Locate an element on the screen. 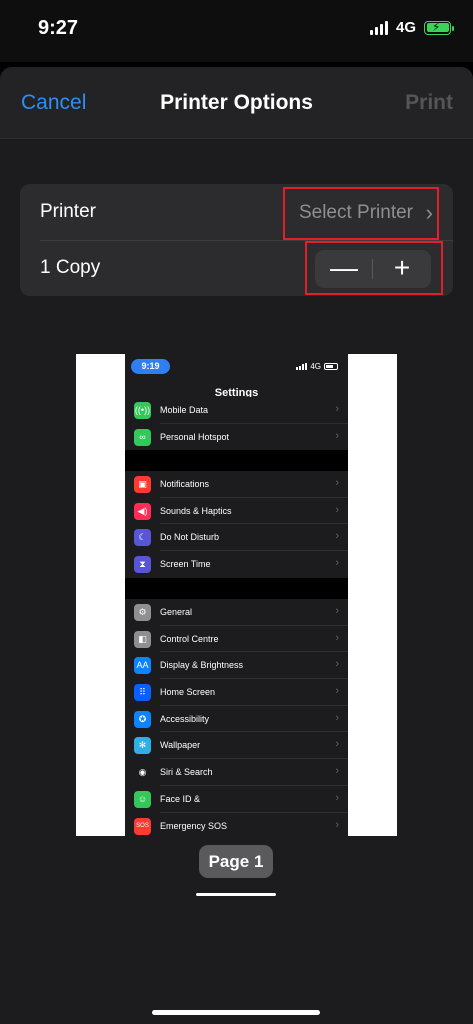 This screenshot has height=1024, width=473. preview-home-indicator is located at coordinates (236, 894).